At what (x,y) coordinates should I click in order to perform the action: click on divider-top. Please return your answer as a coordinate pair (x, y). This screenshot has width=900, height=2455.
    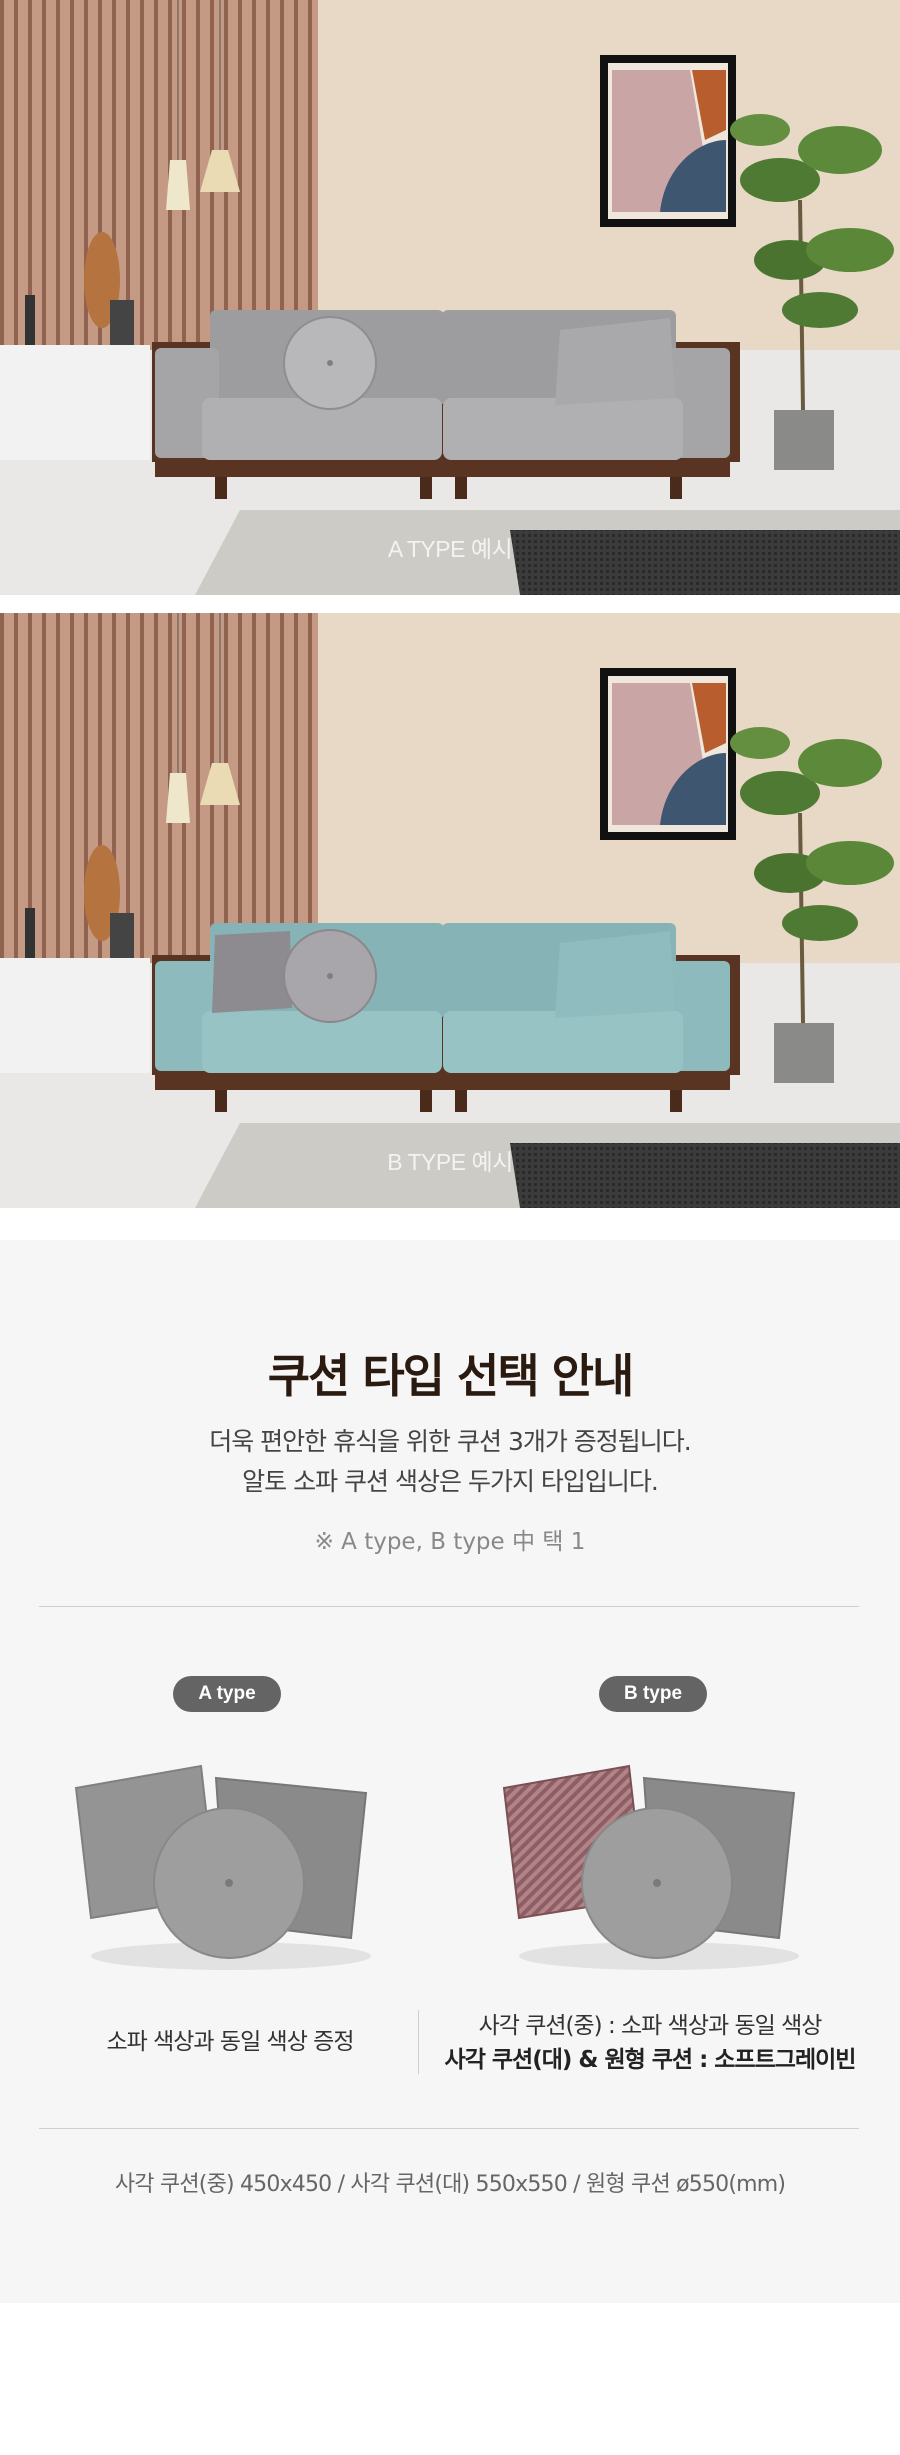
    Looking at the image, I should click on (449, 1606).